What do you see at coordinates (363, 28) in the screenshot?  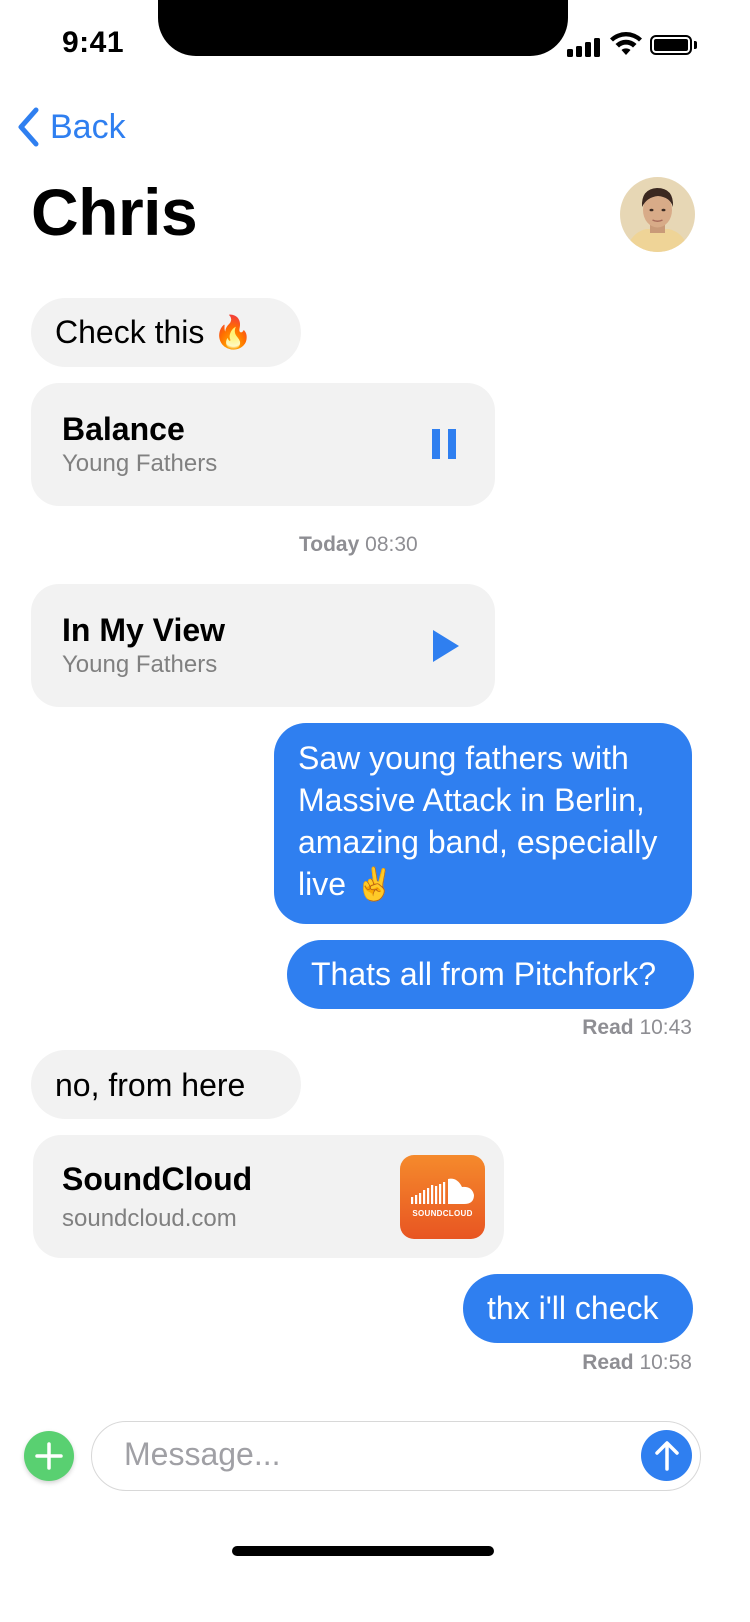 I see `device-notch` at bounding box center [363, 28].